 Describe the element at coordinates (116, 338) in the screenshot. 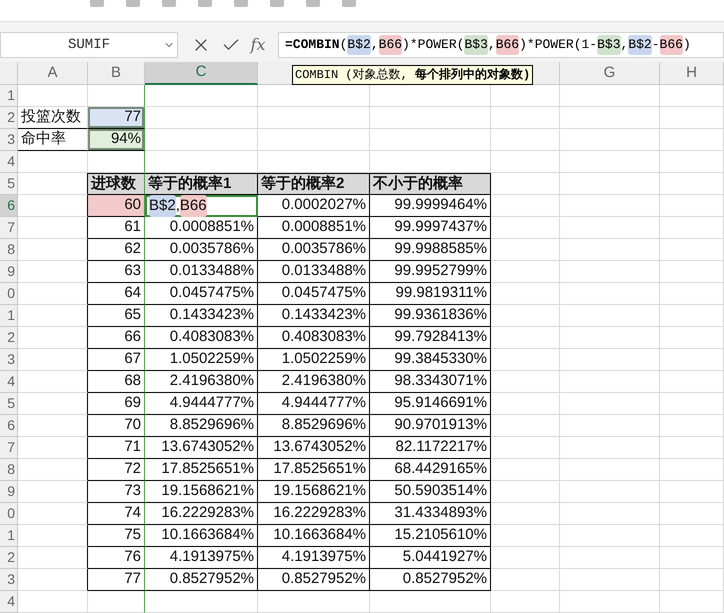

I see `table-cell: 66` at that location.